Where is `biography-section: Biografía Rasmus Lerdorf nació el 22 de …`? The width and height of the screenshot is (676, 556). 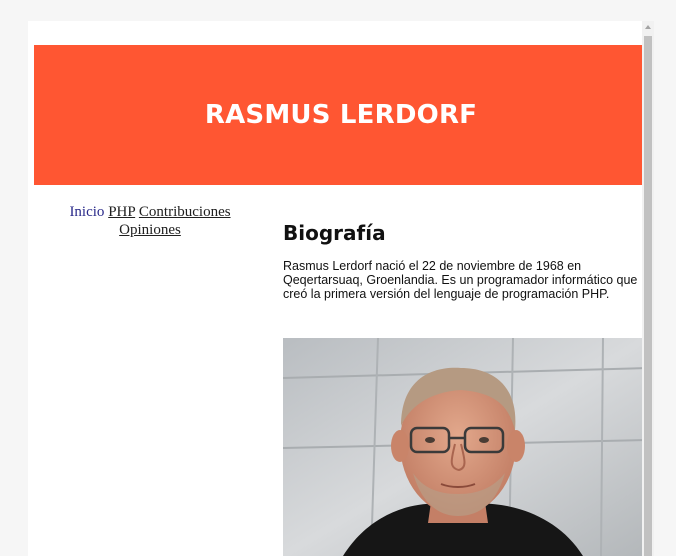
biography-section: Biografía Rasmus Lerdorf nació el 22 de … is located at coordinates (465, 261).